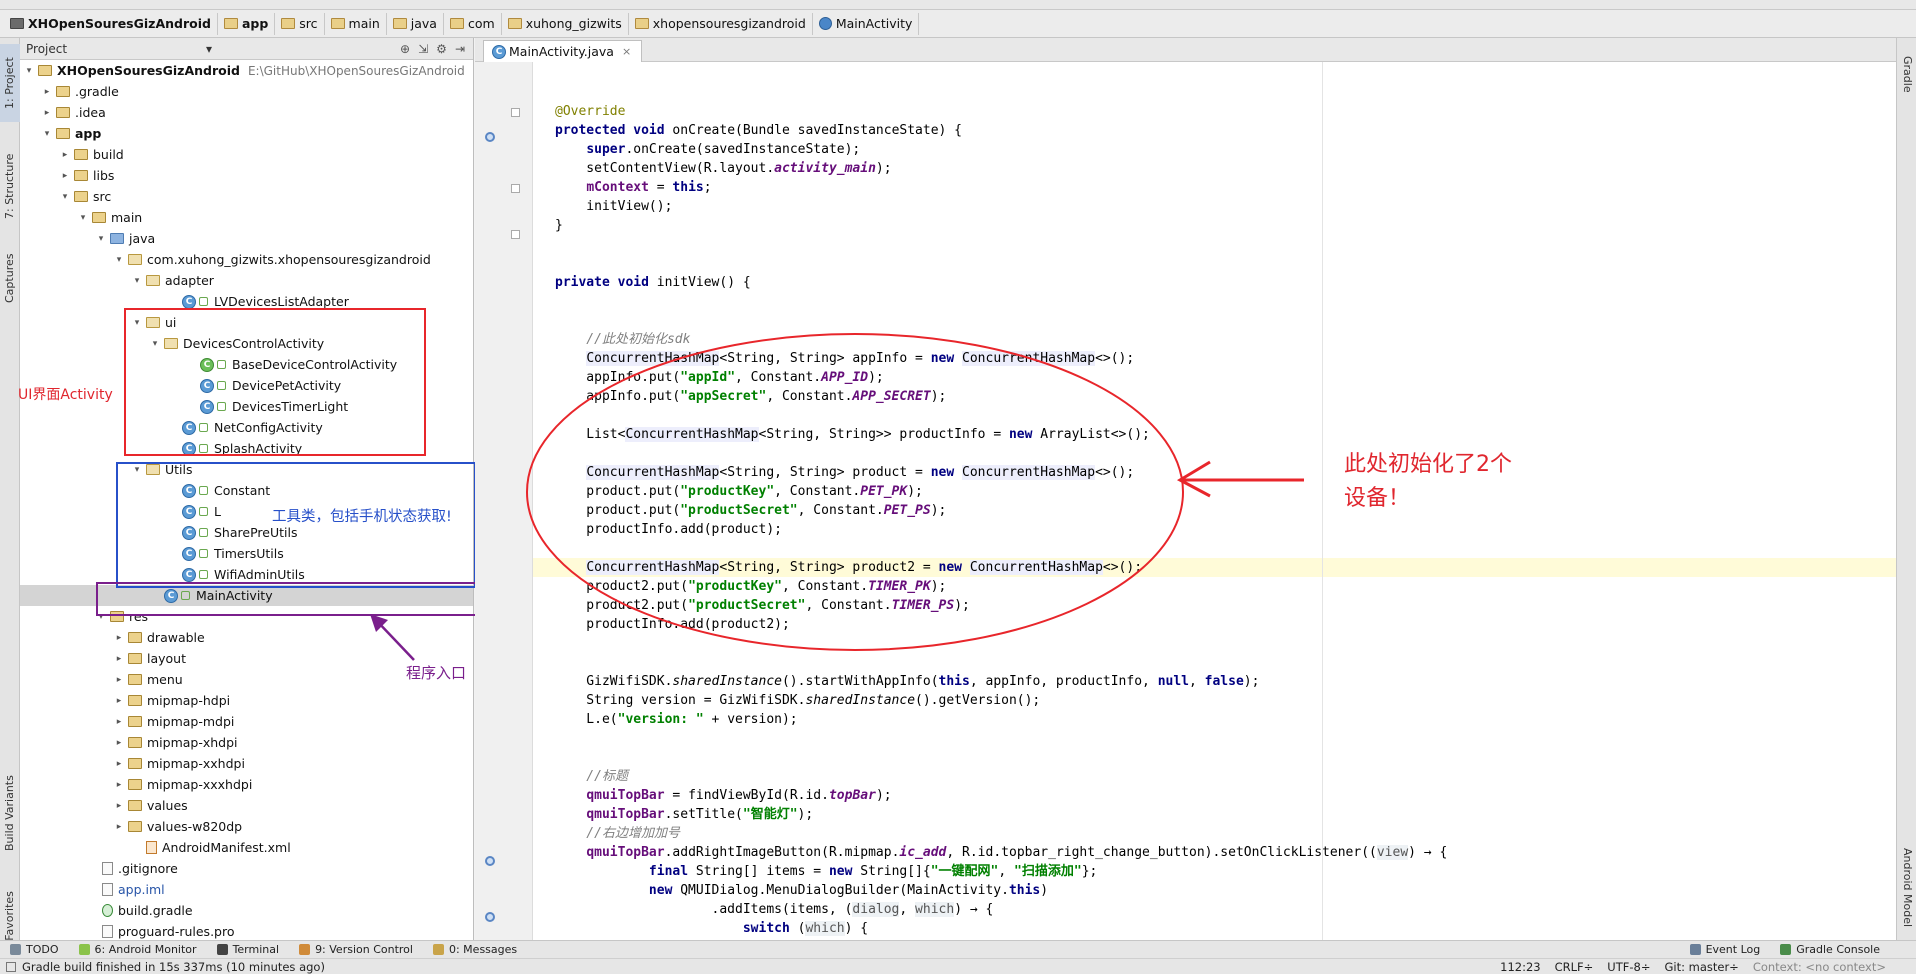 Image resolution: width=1916 pixels, height=974 pixels. What do you see at coordinates (1830, 949) in the screenshot?
I see `tab-gradle-console: Gradle Console` at bounding box center [1830, 949].